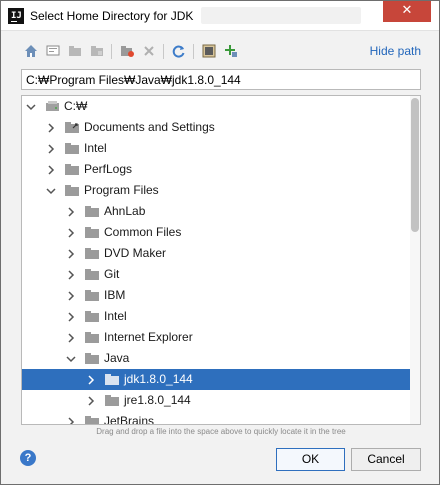  Describe the element at coordinates (125, 211) in the screenshot. I see `tree-row-label: AhnLab` at that location.